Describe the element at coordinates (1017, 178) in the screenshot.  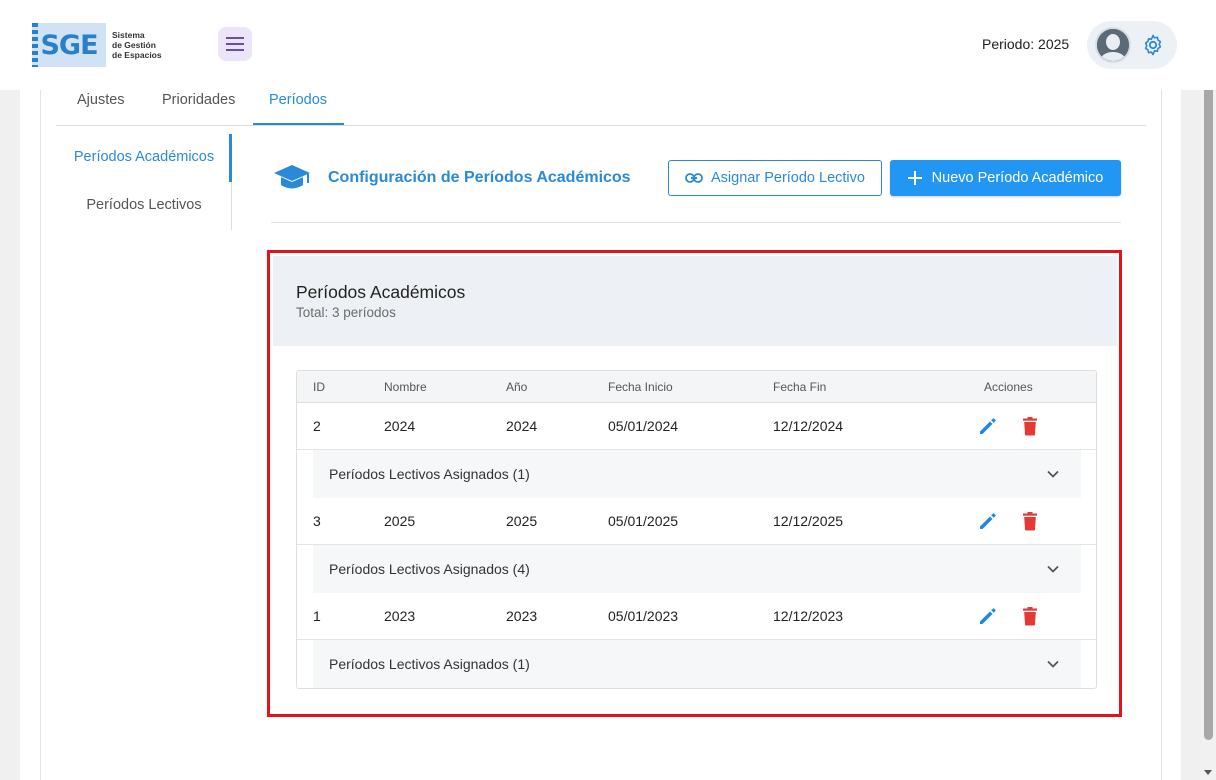
I see `new-academic-period-button-label: Nuevo Período Académico` at that location.